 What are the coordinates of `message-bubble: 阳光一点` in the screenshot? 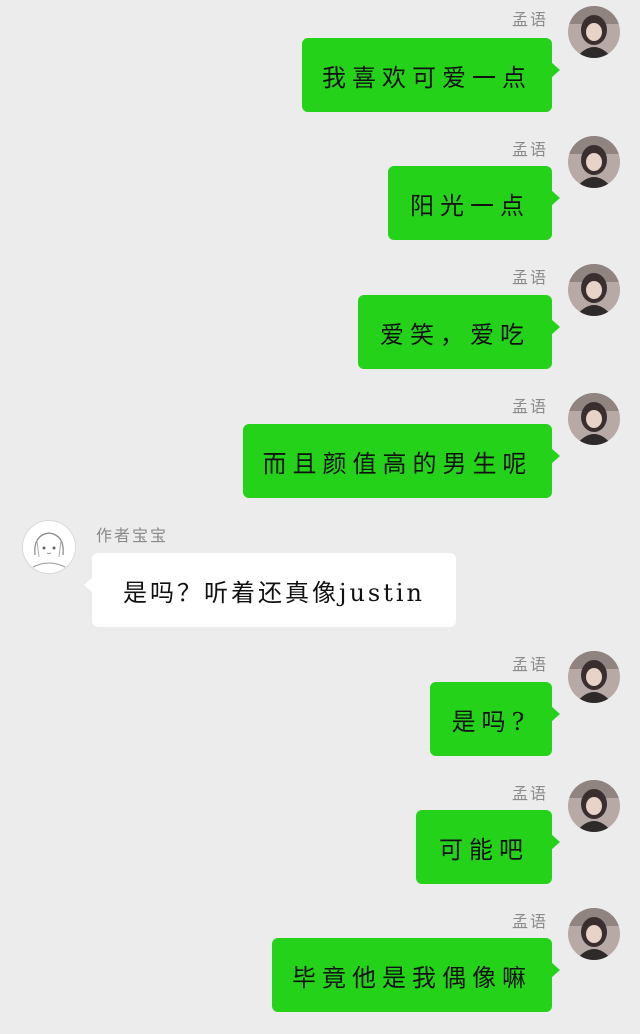 It's located at (474, 203).